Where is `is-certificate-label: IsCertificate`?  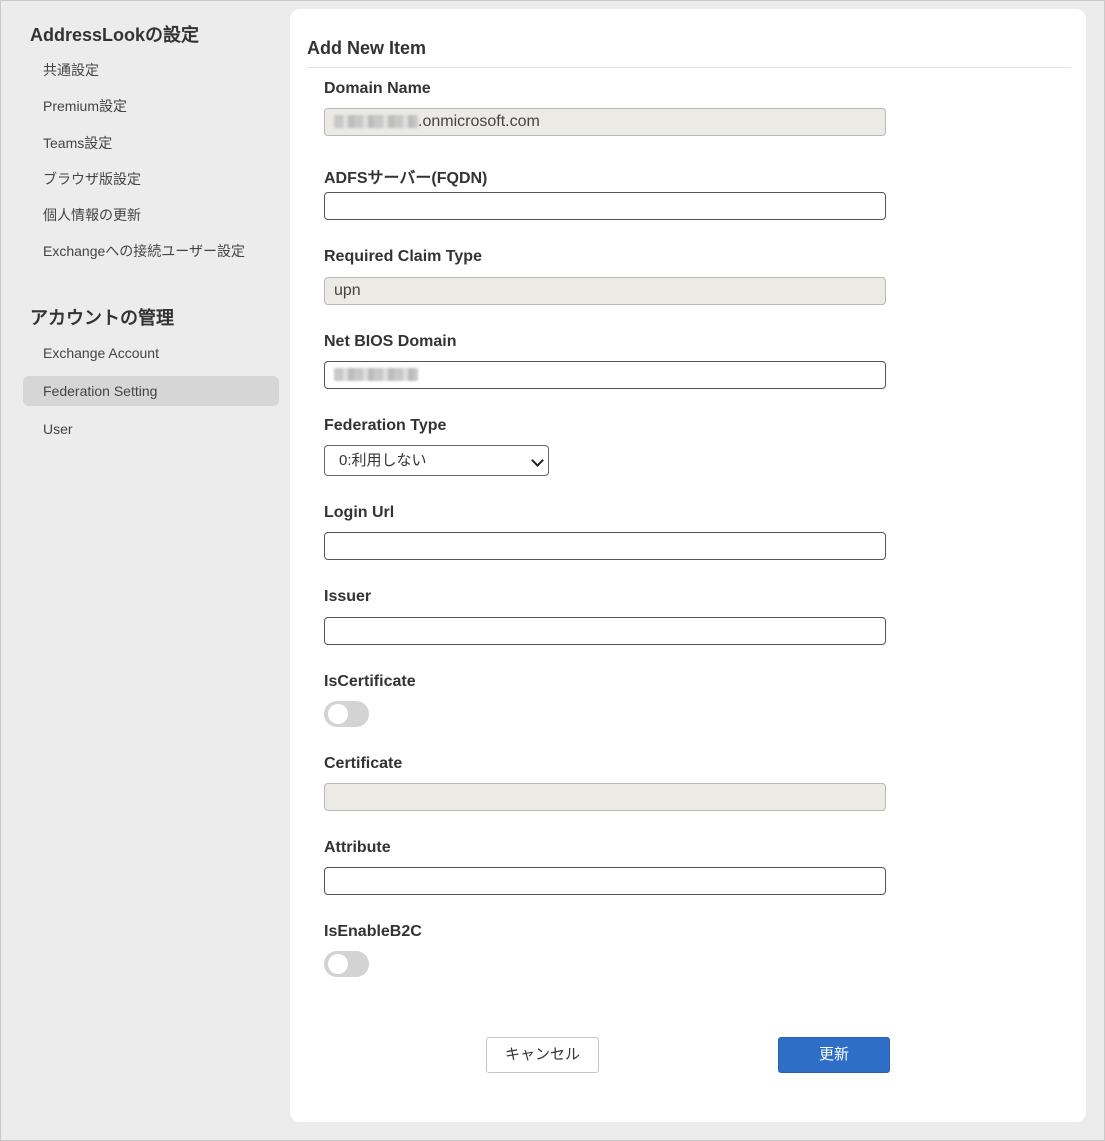
is-certificate-label: IsCertificate is located at coordinates (370, 681).